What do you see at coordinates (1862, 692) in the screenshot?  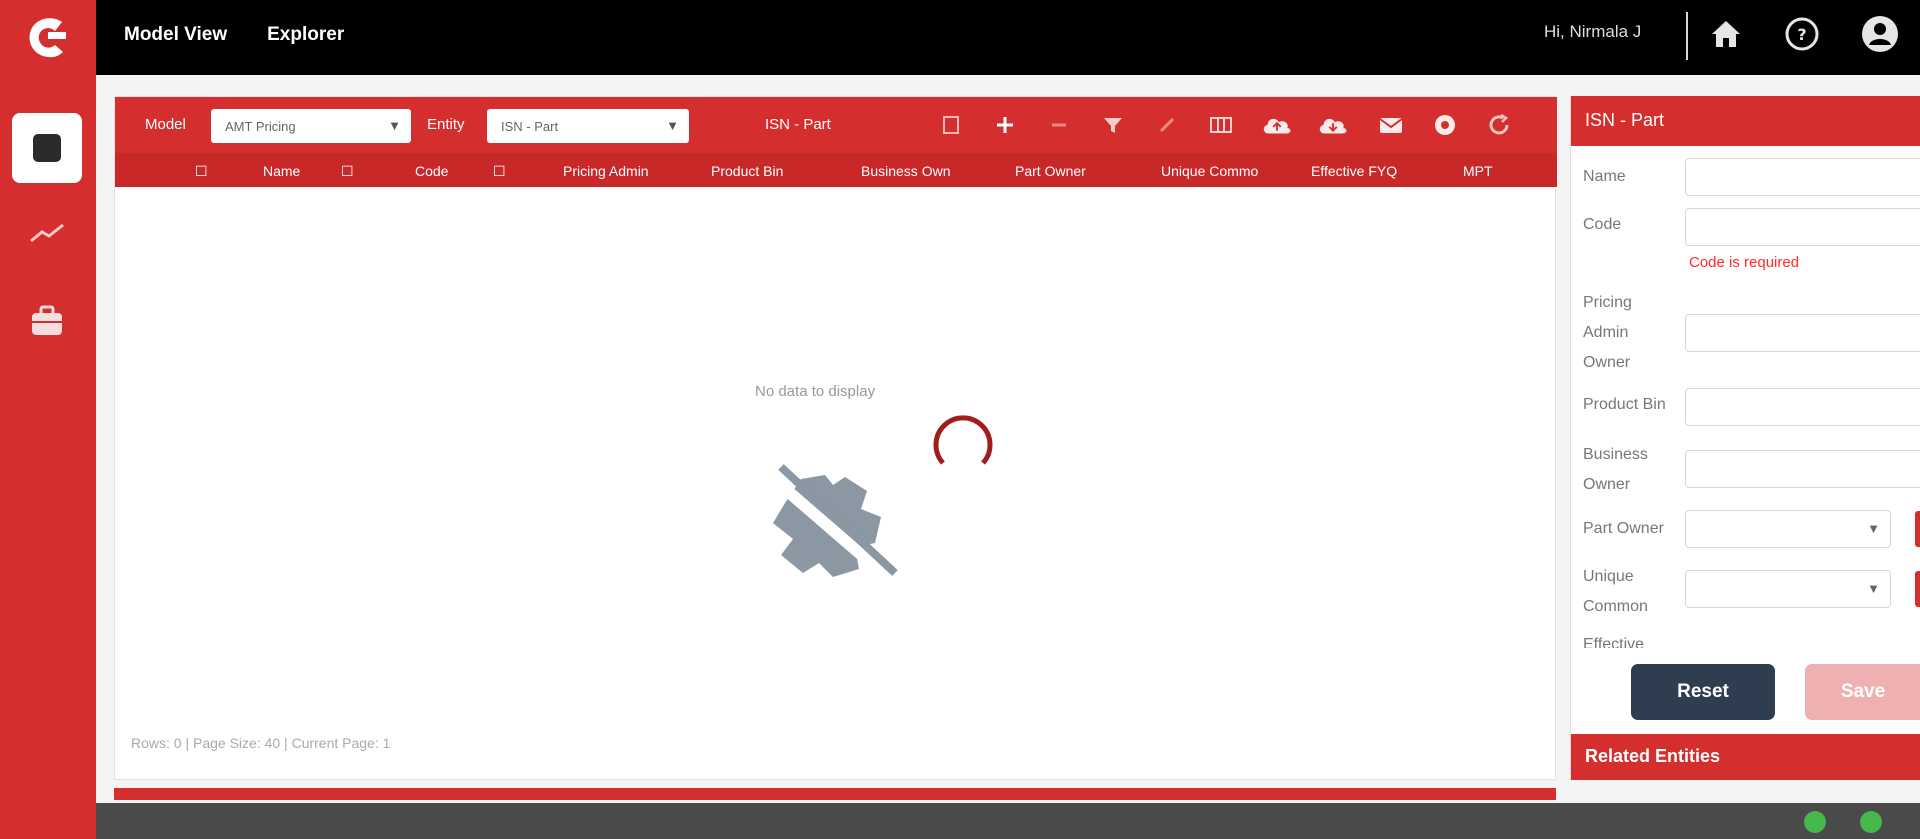 I see `save-button: Save` at bounding box center [1862, 692].